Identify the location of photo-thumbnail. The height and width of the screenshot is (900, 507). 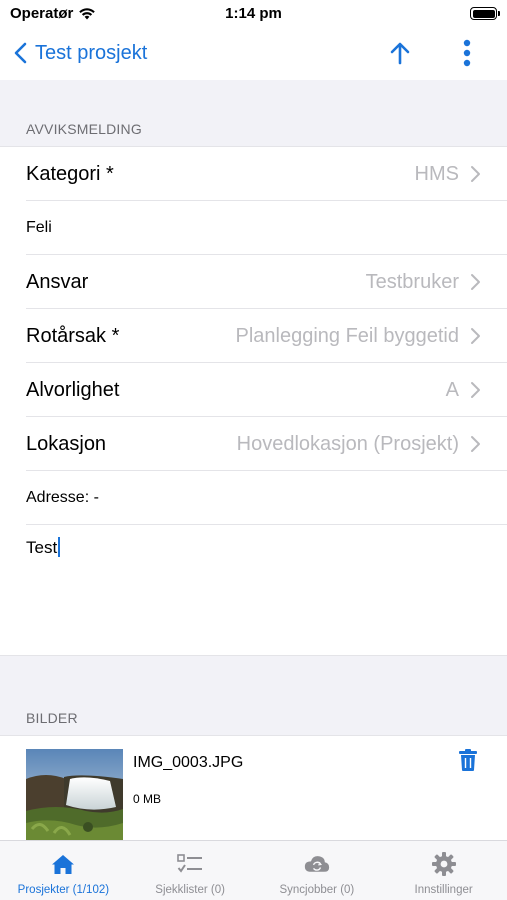
(74, 795).